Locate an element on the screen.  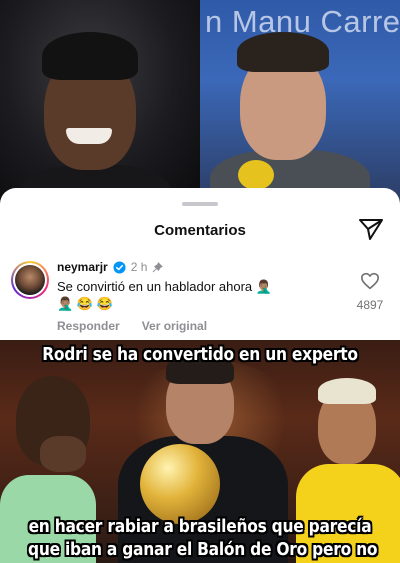
left-player-hair is located at coordinates (90, 56).